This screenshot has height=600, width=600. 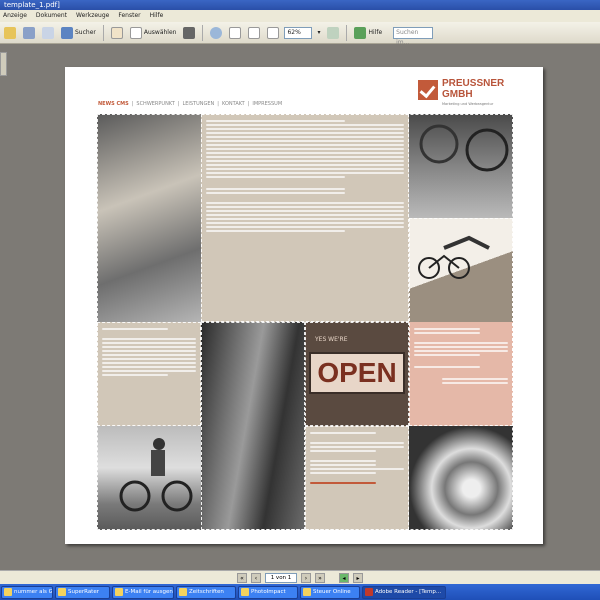 What do you see at coordinates (368, 33) in the screenshot?
I see `help-button: Hilfe` at bounding box center [368, 33].